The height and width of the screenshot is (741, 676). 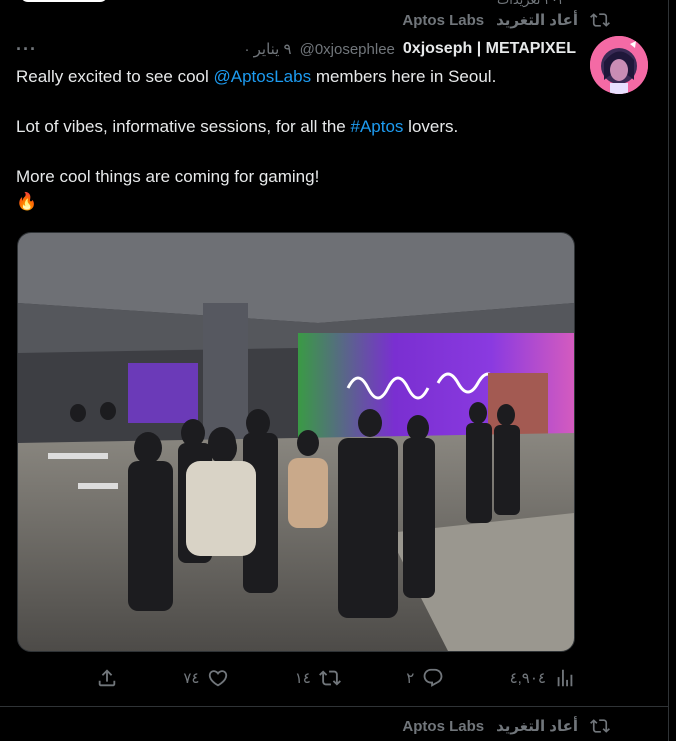 What do you see at coordinates (263, 76) in the screenshot?
I see `mention-link: @AptosLabs` at bounding box center [263, 76].